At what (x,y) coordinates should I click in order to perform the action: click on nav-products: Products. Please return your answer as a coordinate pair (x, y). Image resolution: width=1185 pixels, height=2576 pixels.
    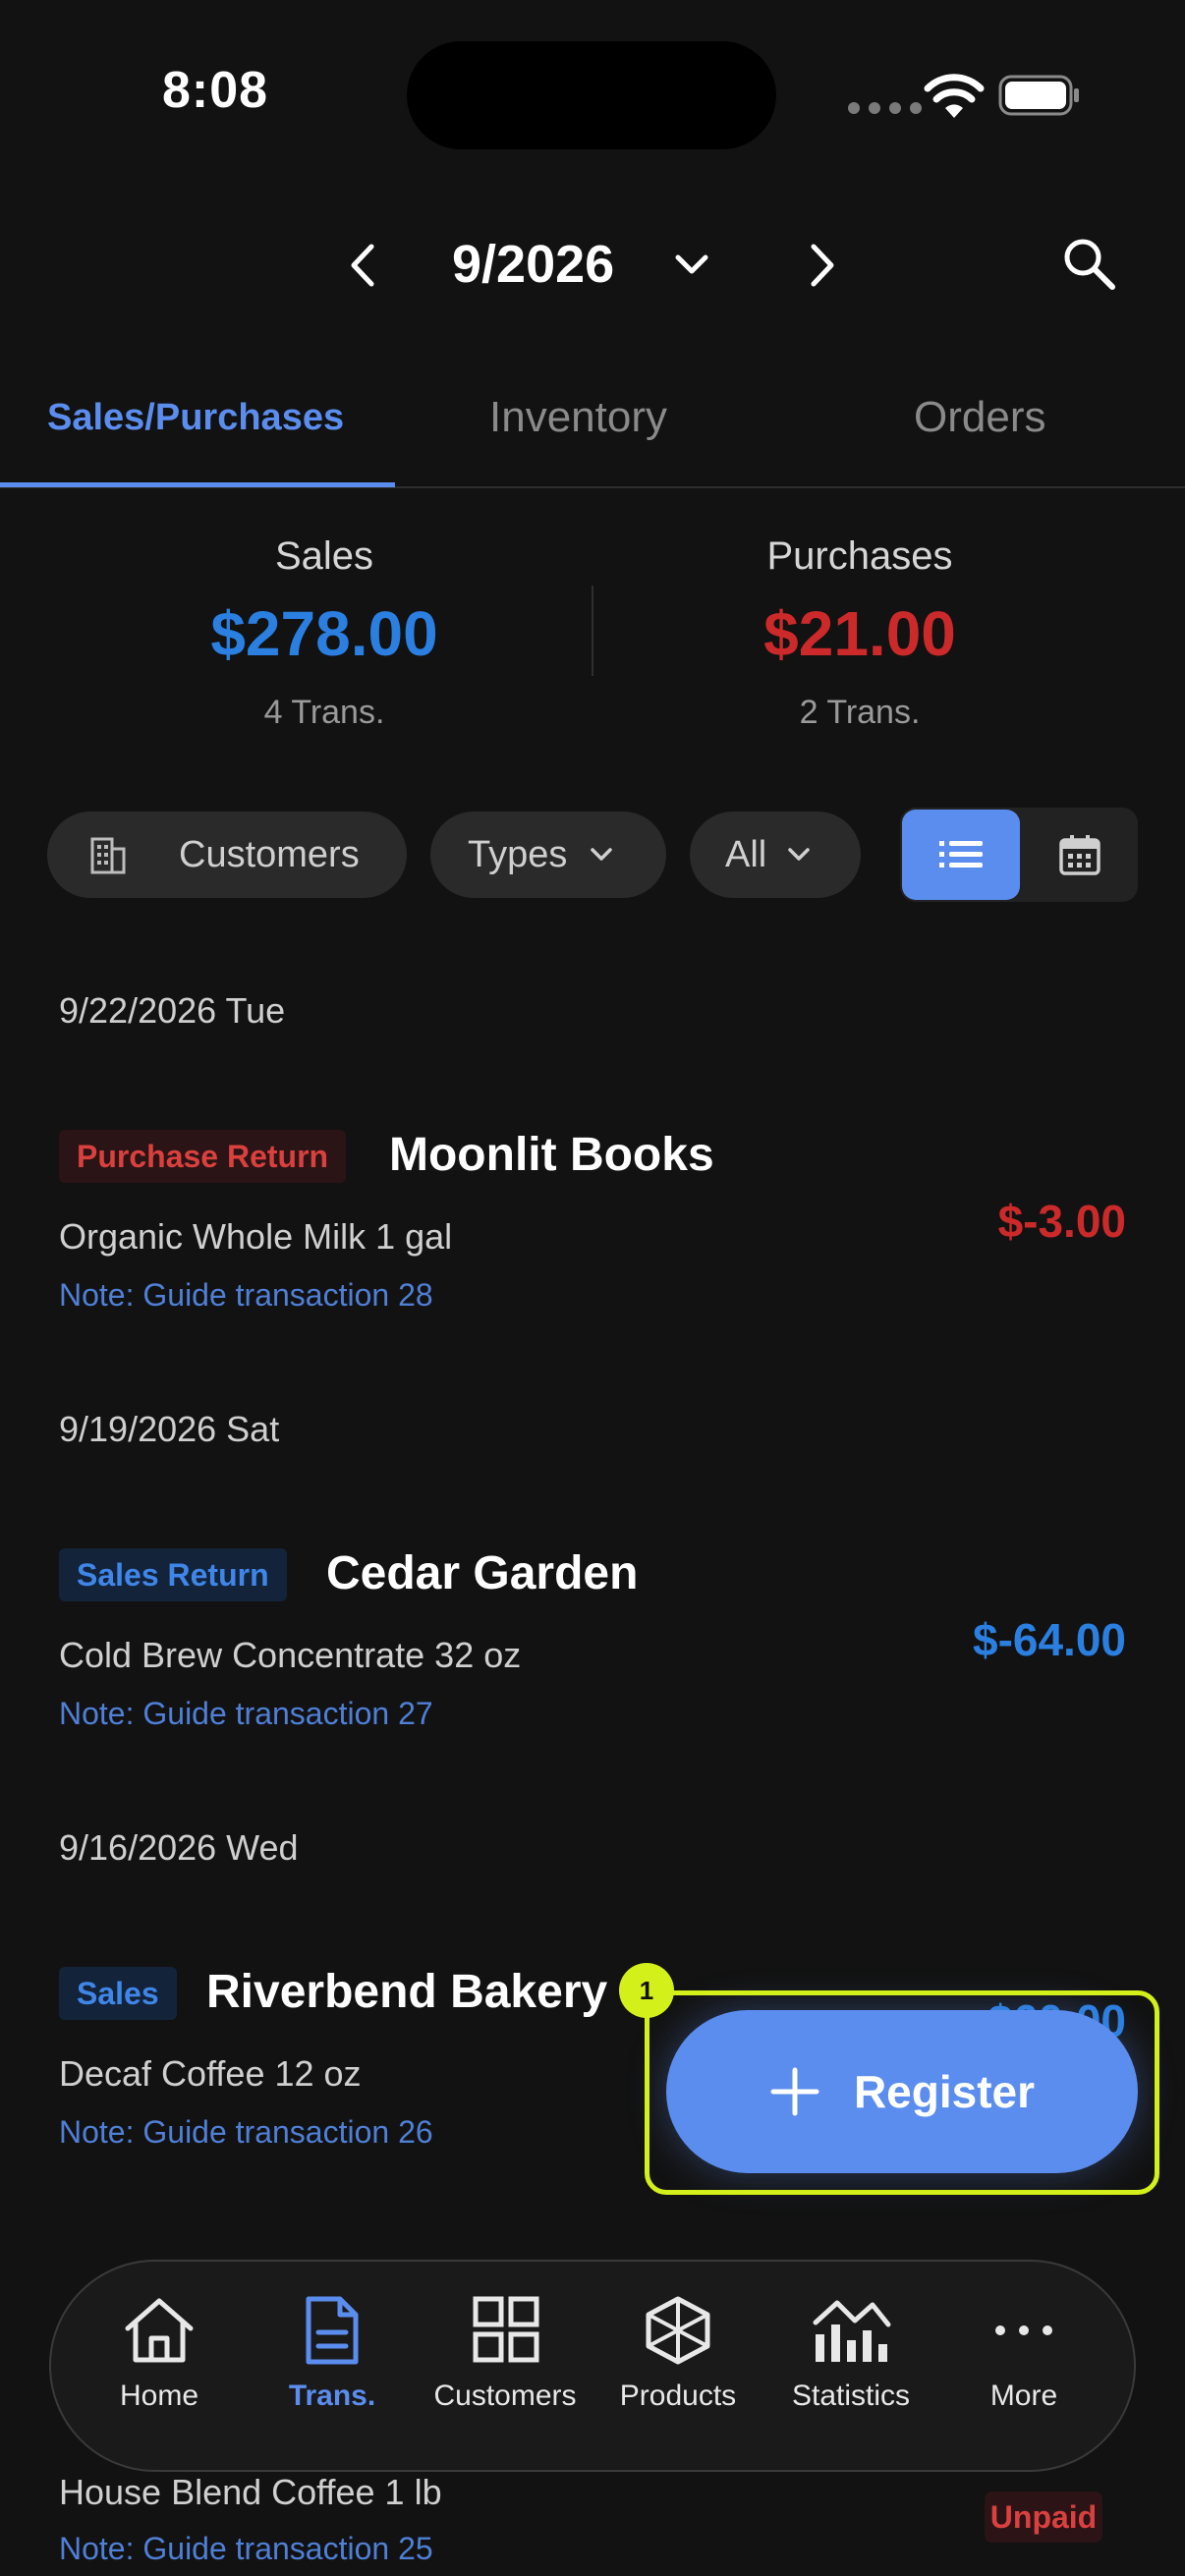
    Looking at the image, I should click on (678, 2354).